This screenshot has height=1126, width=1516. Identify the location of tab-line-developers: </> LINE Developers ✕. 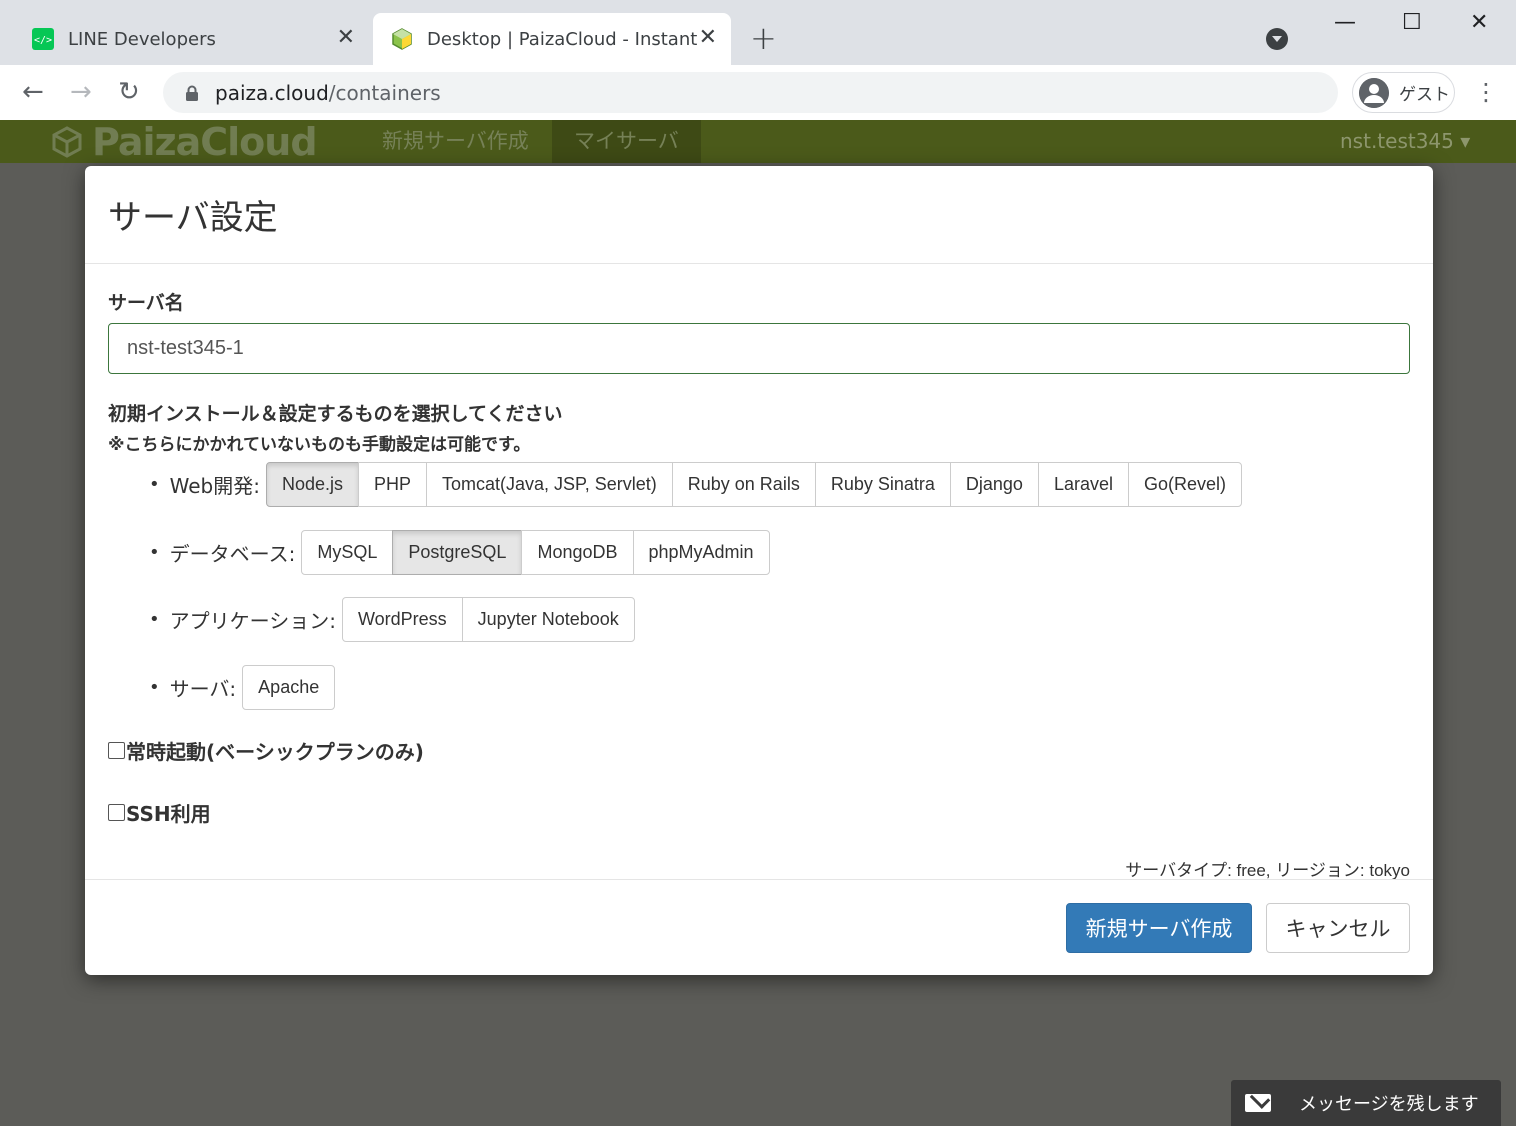
(191, 39).